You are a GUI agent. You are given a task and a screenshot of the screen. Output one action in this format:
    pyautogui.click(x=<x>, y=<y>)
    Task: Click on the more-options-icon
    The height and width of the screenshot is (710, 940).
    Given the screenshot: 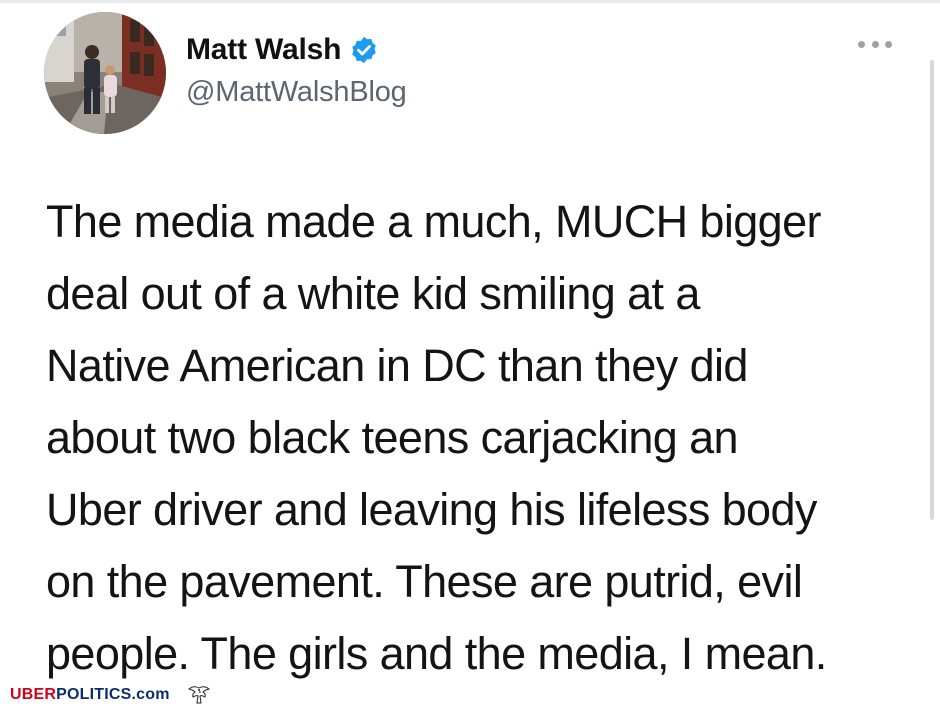 What is the action you would take?
    pyautogui.click(x=875, y=44)
    